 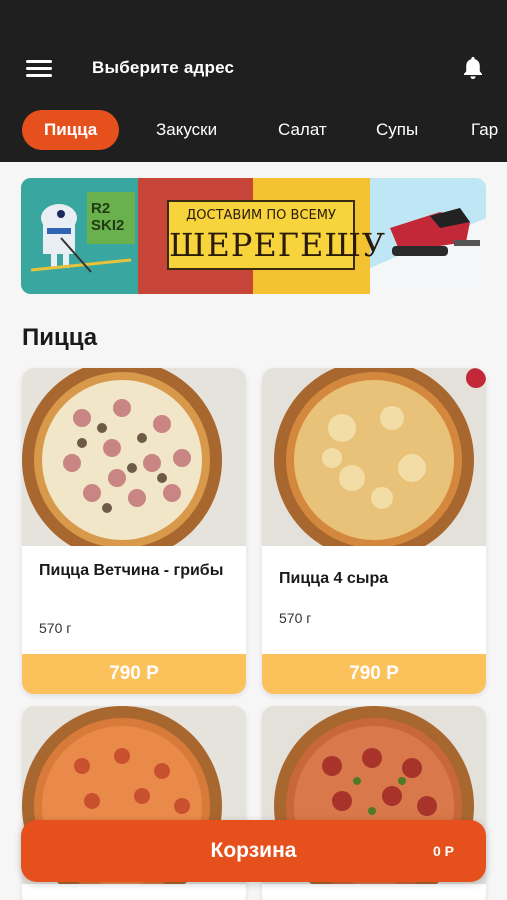 What do you see at coordinates (134, 457) in the screenshot?
I see `pizza-ham-mushroom-image` at bounding box center [134, 457].